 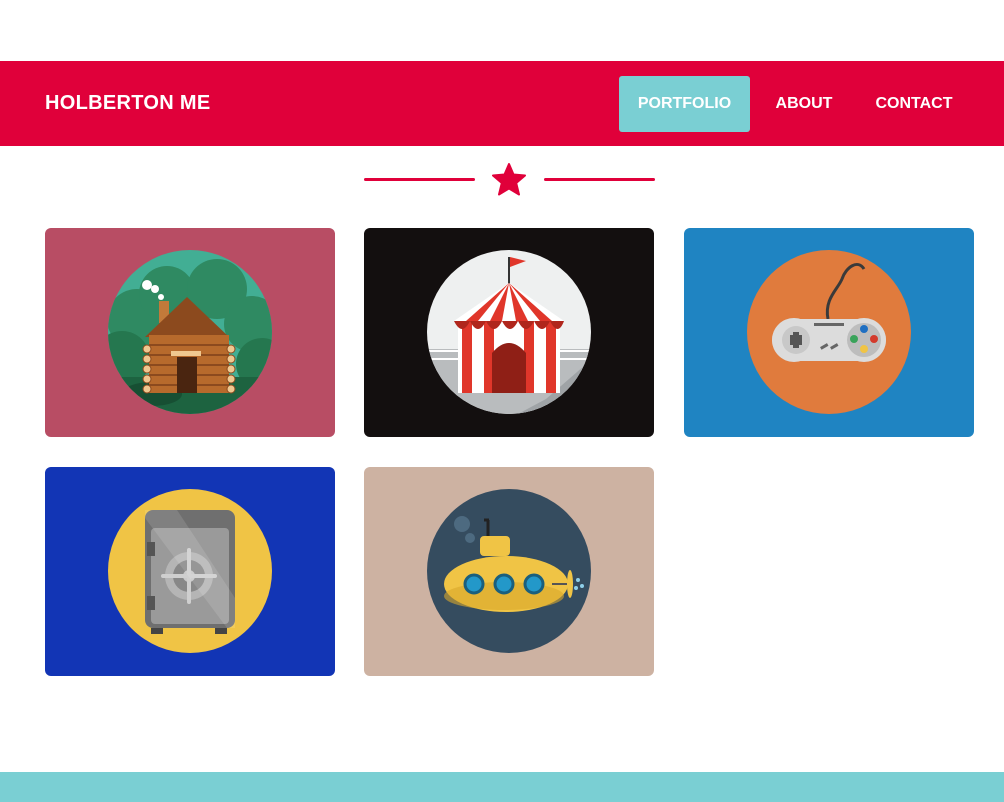 I want to click on game-controller-icon, so click(x=829, y=332).